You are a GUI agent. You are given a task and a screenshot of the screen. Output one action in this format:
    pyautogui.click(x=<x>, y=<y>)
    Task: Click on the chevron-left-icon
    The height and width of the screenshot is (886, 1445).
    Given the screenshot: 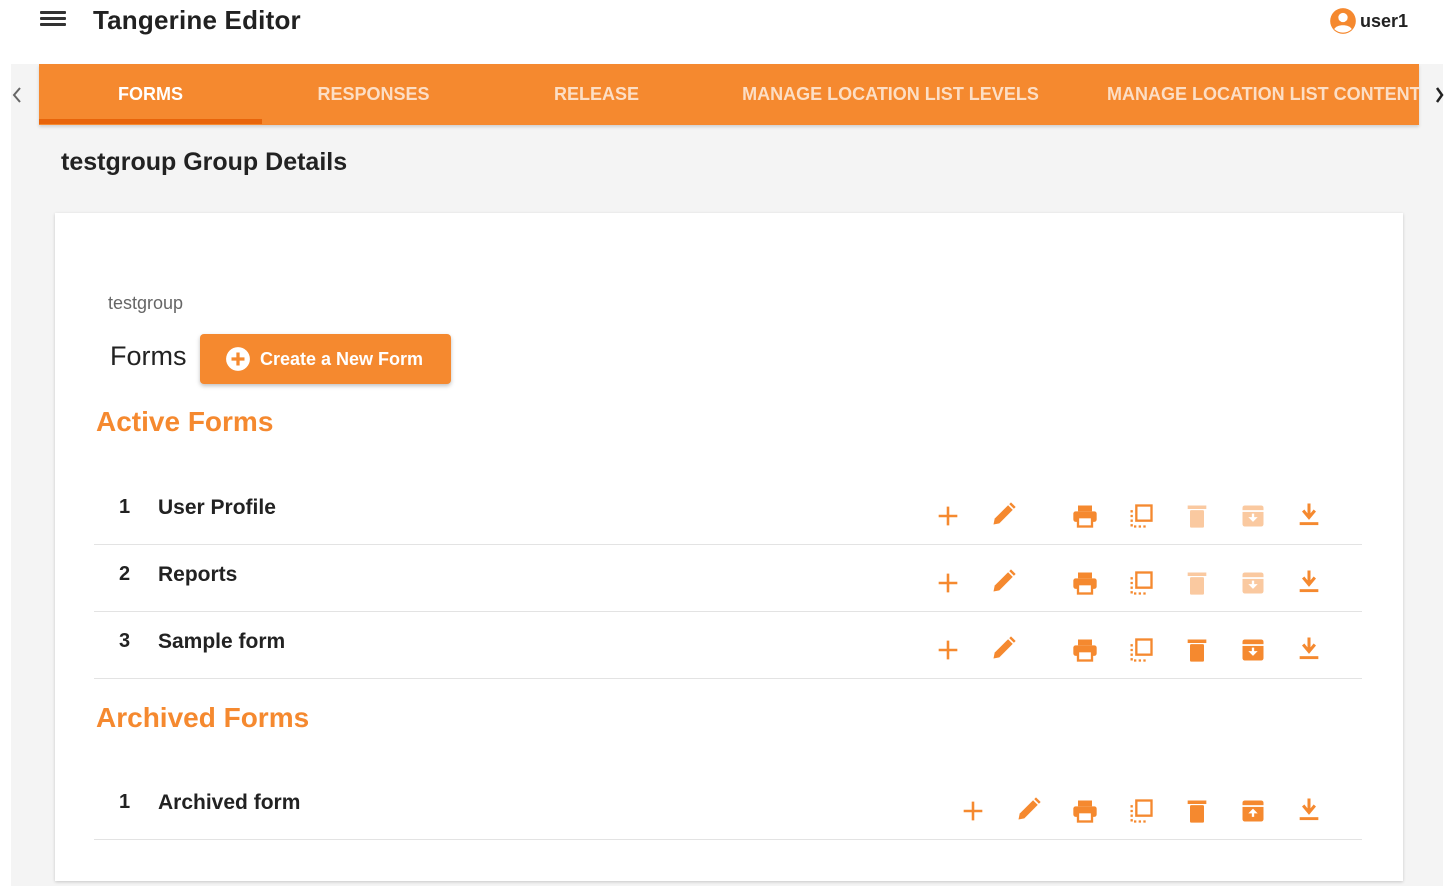 What is the action you would take?
    pyautogui.click(x=16, y=94)
    